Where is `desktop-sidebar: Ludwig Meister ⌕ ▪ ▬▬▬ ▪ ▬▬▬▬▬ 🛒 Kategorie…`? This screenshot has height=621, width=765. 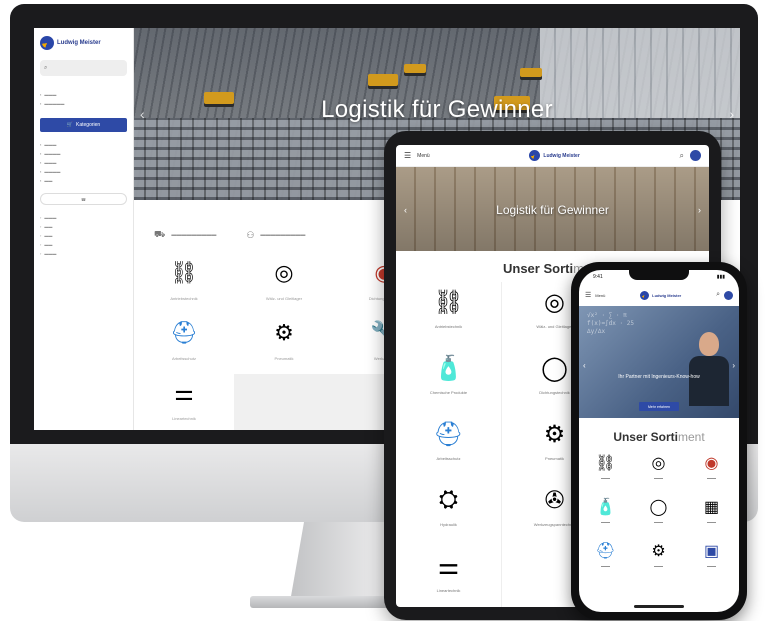 desktop-sidebar: Ludwig Meister ⌕ ▪ ▬▬▬ ▪ ▬▬▬▬▬ 🛒 Kategorie… is located at coordinates (84, 229).